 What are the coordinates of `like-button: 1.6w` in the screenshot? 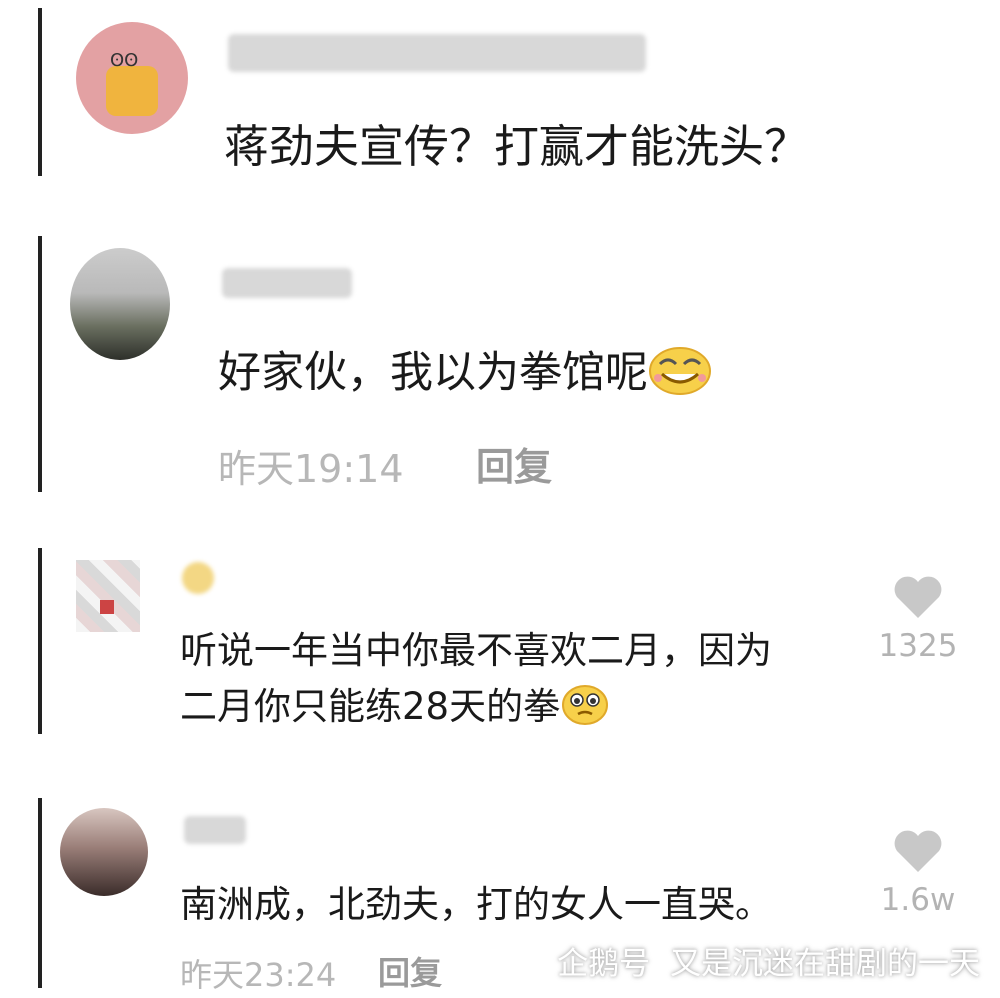 It's located at (918, 873).